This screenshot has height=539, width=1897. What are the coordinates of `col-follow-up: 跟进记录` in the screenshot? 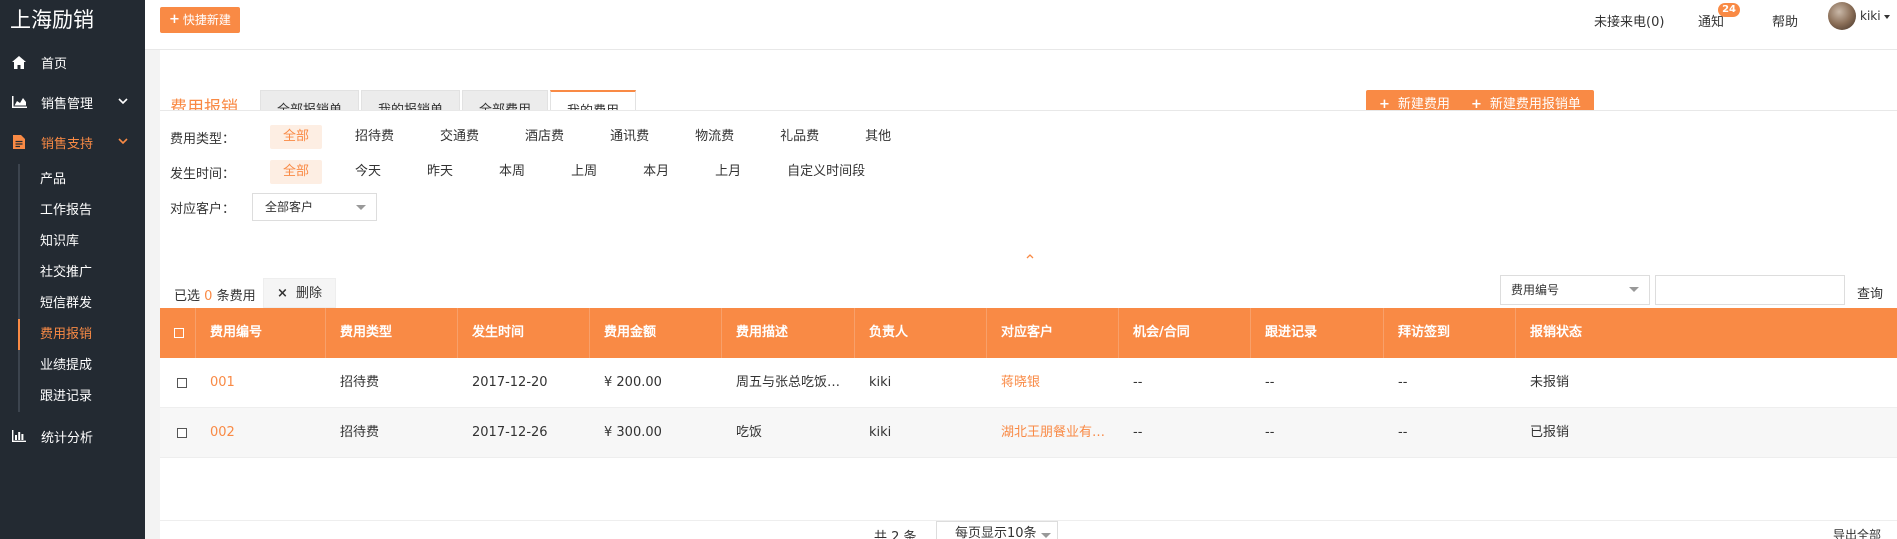 It's located at (1317, 333).